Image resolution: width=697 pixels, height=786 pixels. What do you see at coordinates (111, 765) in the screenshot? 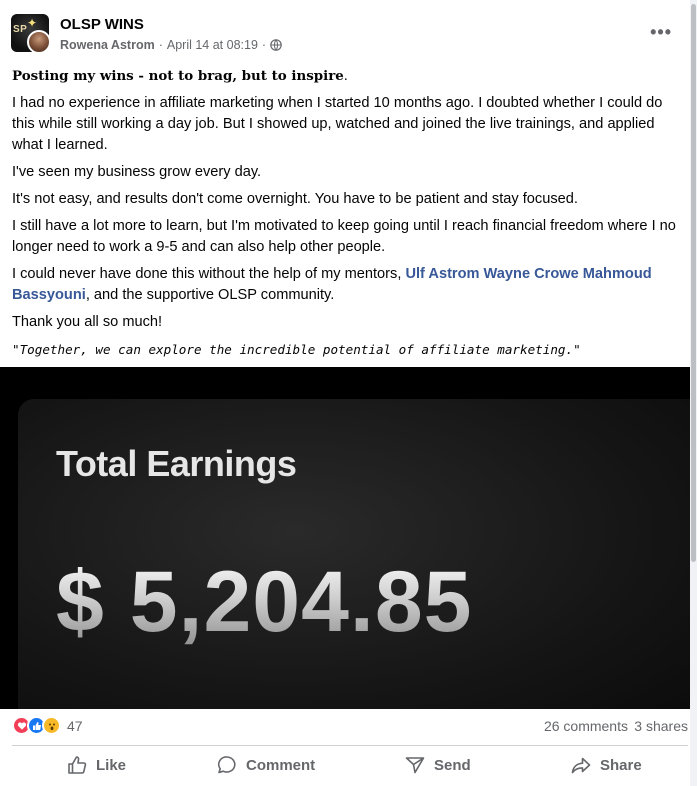
I see `like-label: Like` at bounding box center [111, 765].